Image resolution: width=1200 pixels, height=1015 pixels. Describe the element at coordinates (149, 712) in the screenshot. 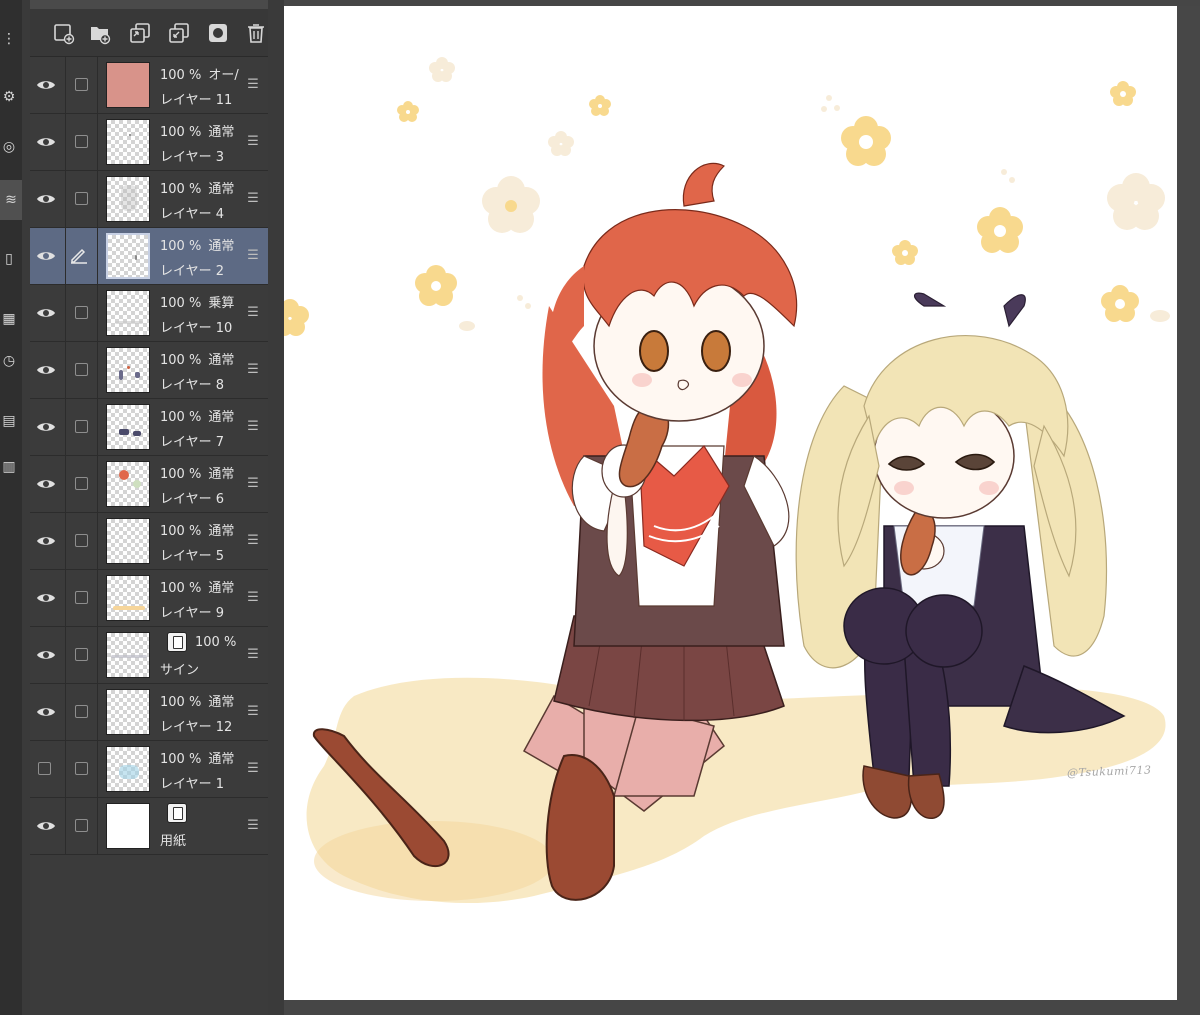

I see `layer-row: 100 % 通常 レイヤー 12 ☰` at that location.